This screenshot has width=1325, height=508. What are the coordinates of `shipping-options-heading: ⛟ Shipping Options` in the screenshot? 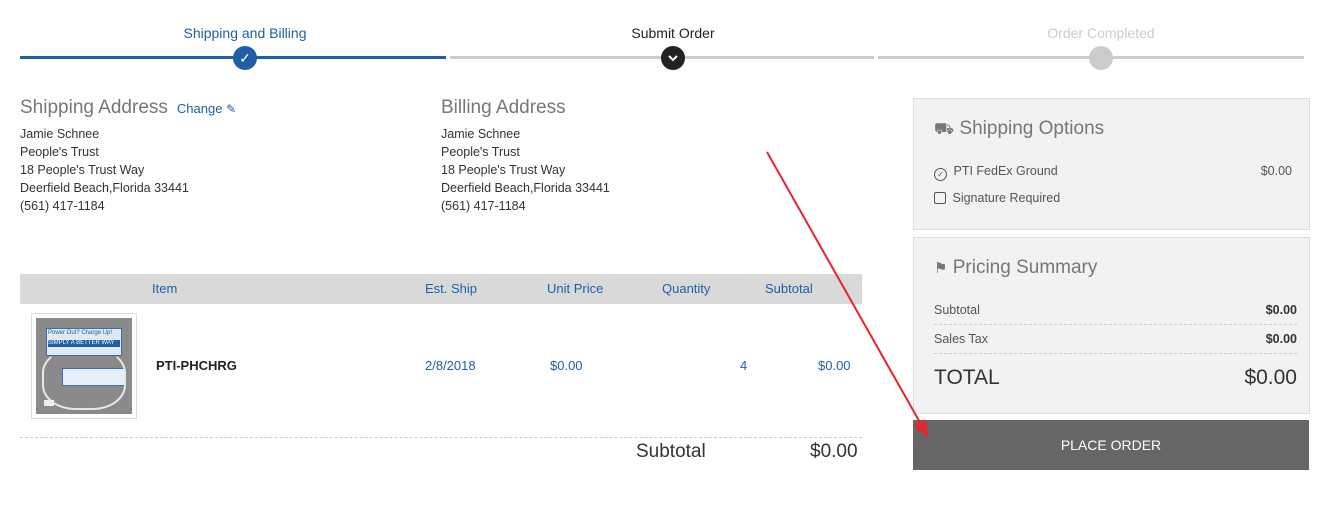 It's located at (1019, 129).